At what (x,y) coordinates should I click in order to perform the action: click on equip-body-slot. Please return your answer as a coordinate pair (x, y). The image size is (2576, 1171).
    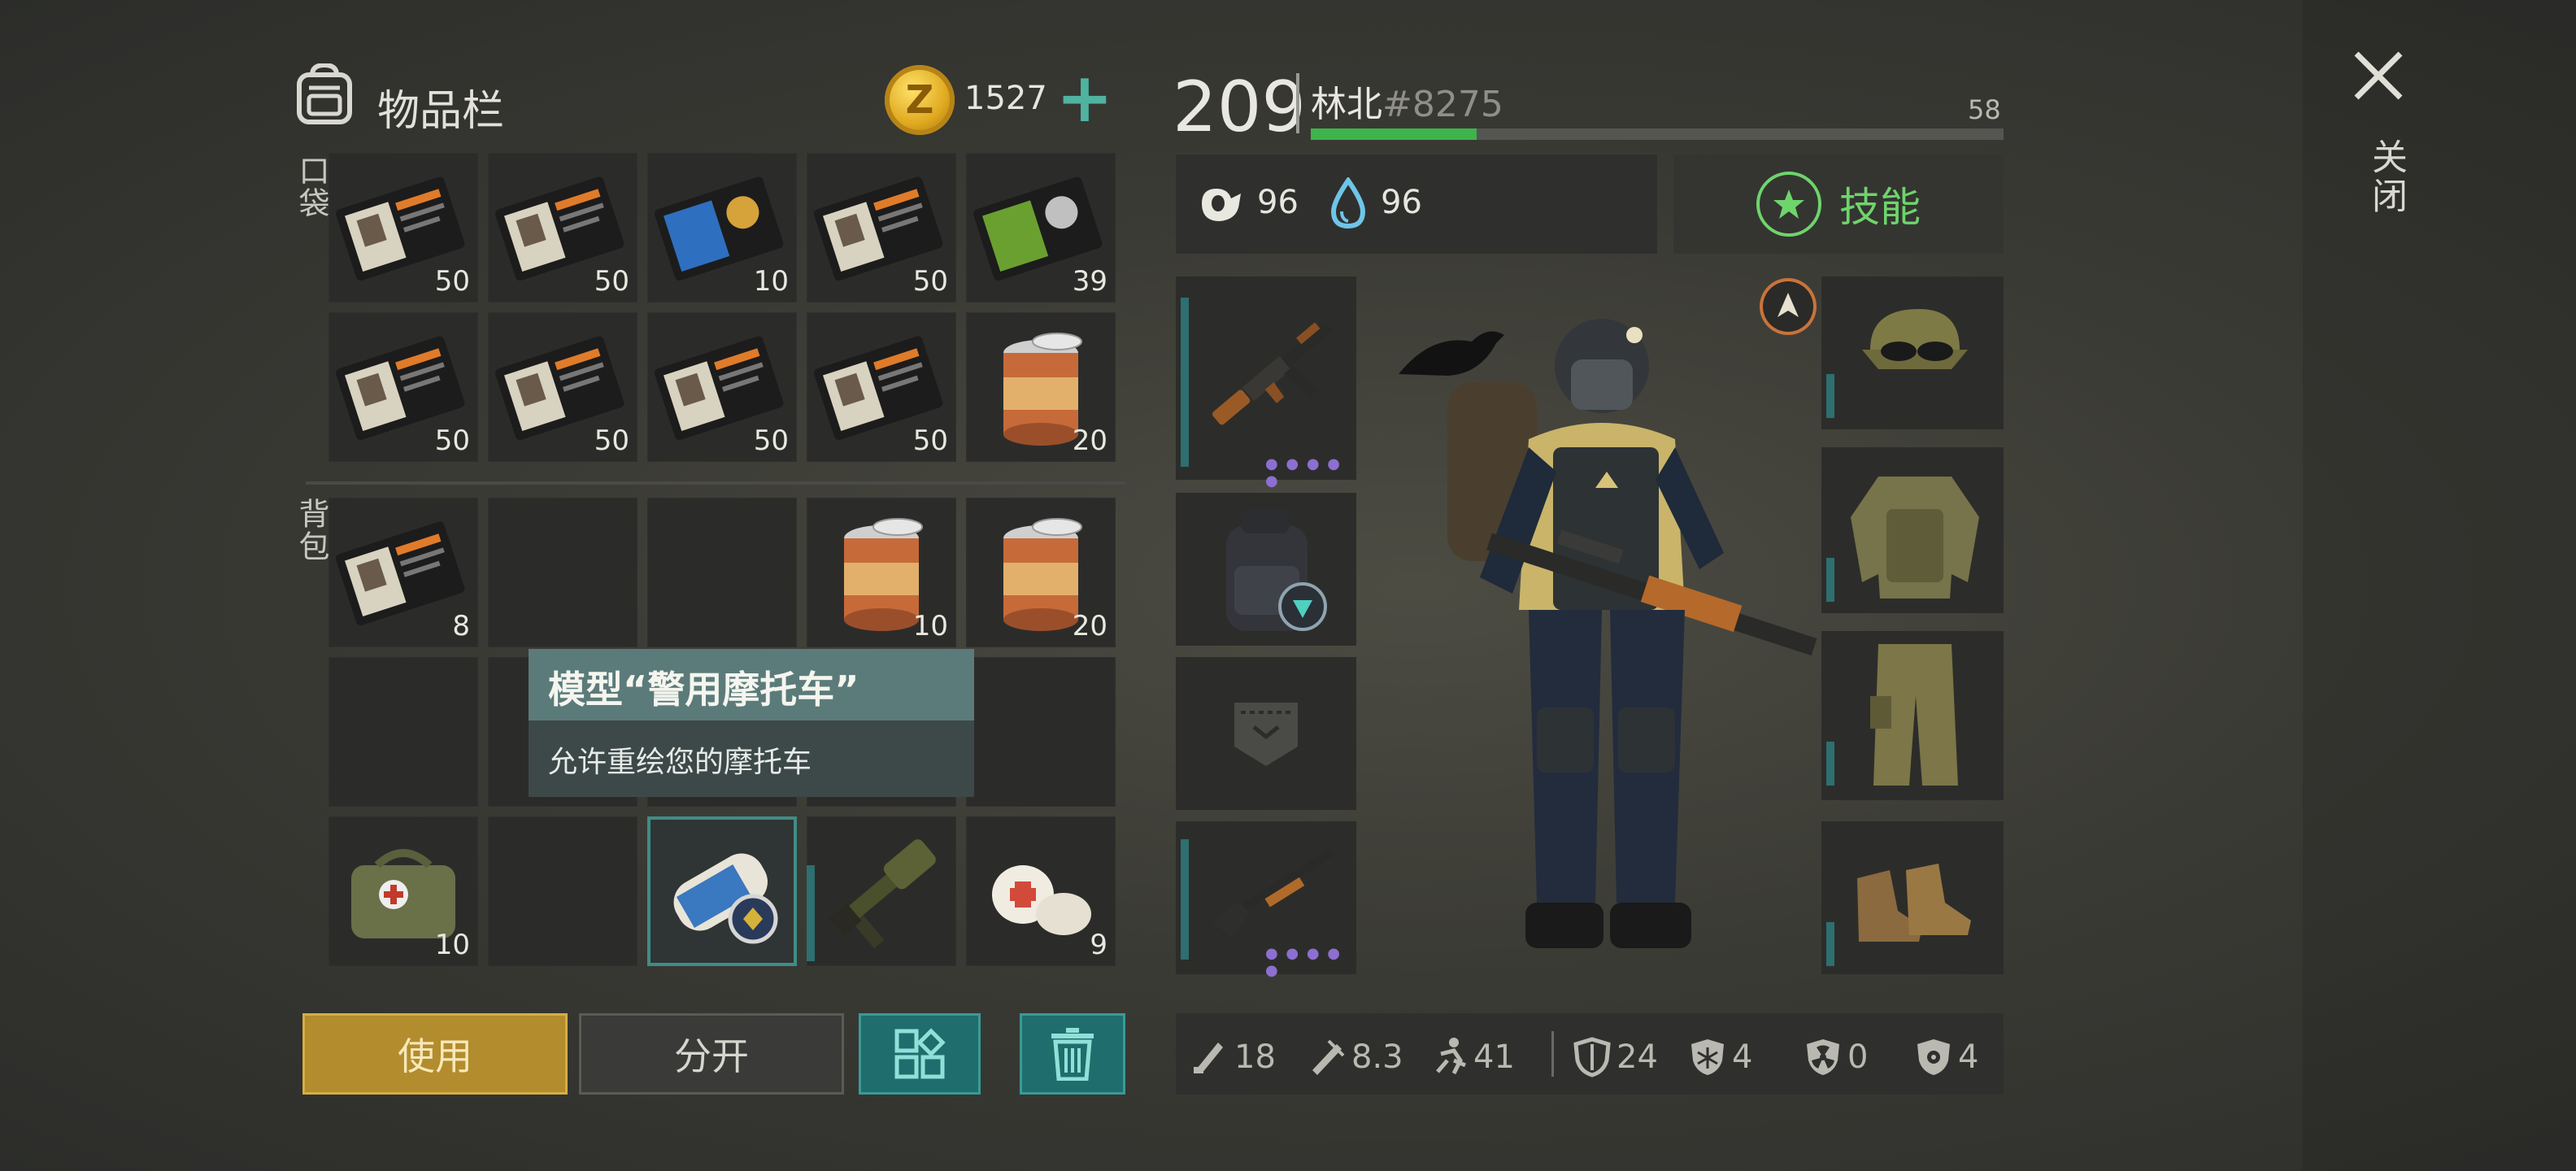
    Looking at the image, I should click on (1913, 530).